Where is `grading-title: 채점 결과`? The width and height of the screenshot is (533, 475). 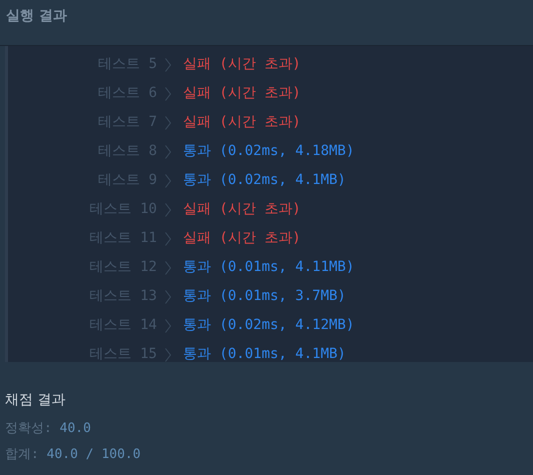 grading-title: 채점 결과 is located at coordinates (35, 400).